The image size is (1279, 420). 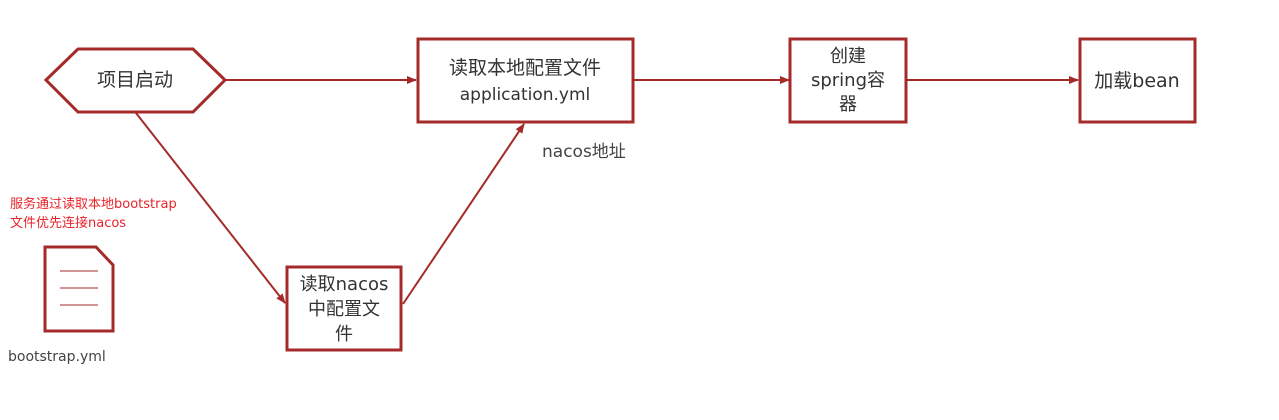 I want to click on bootstrap-annotation-line1: 服务通过读取本地bootstrap, so click(x=93, y=204).